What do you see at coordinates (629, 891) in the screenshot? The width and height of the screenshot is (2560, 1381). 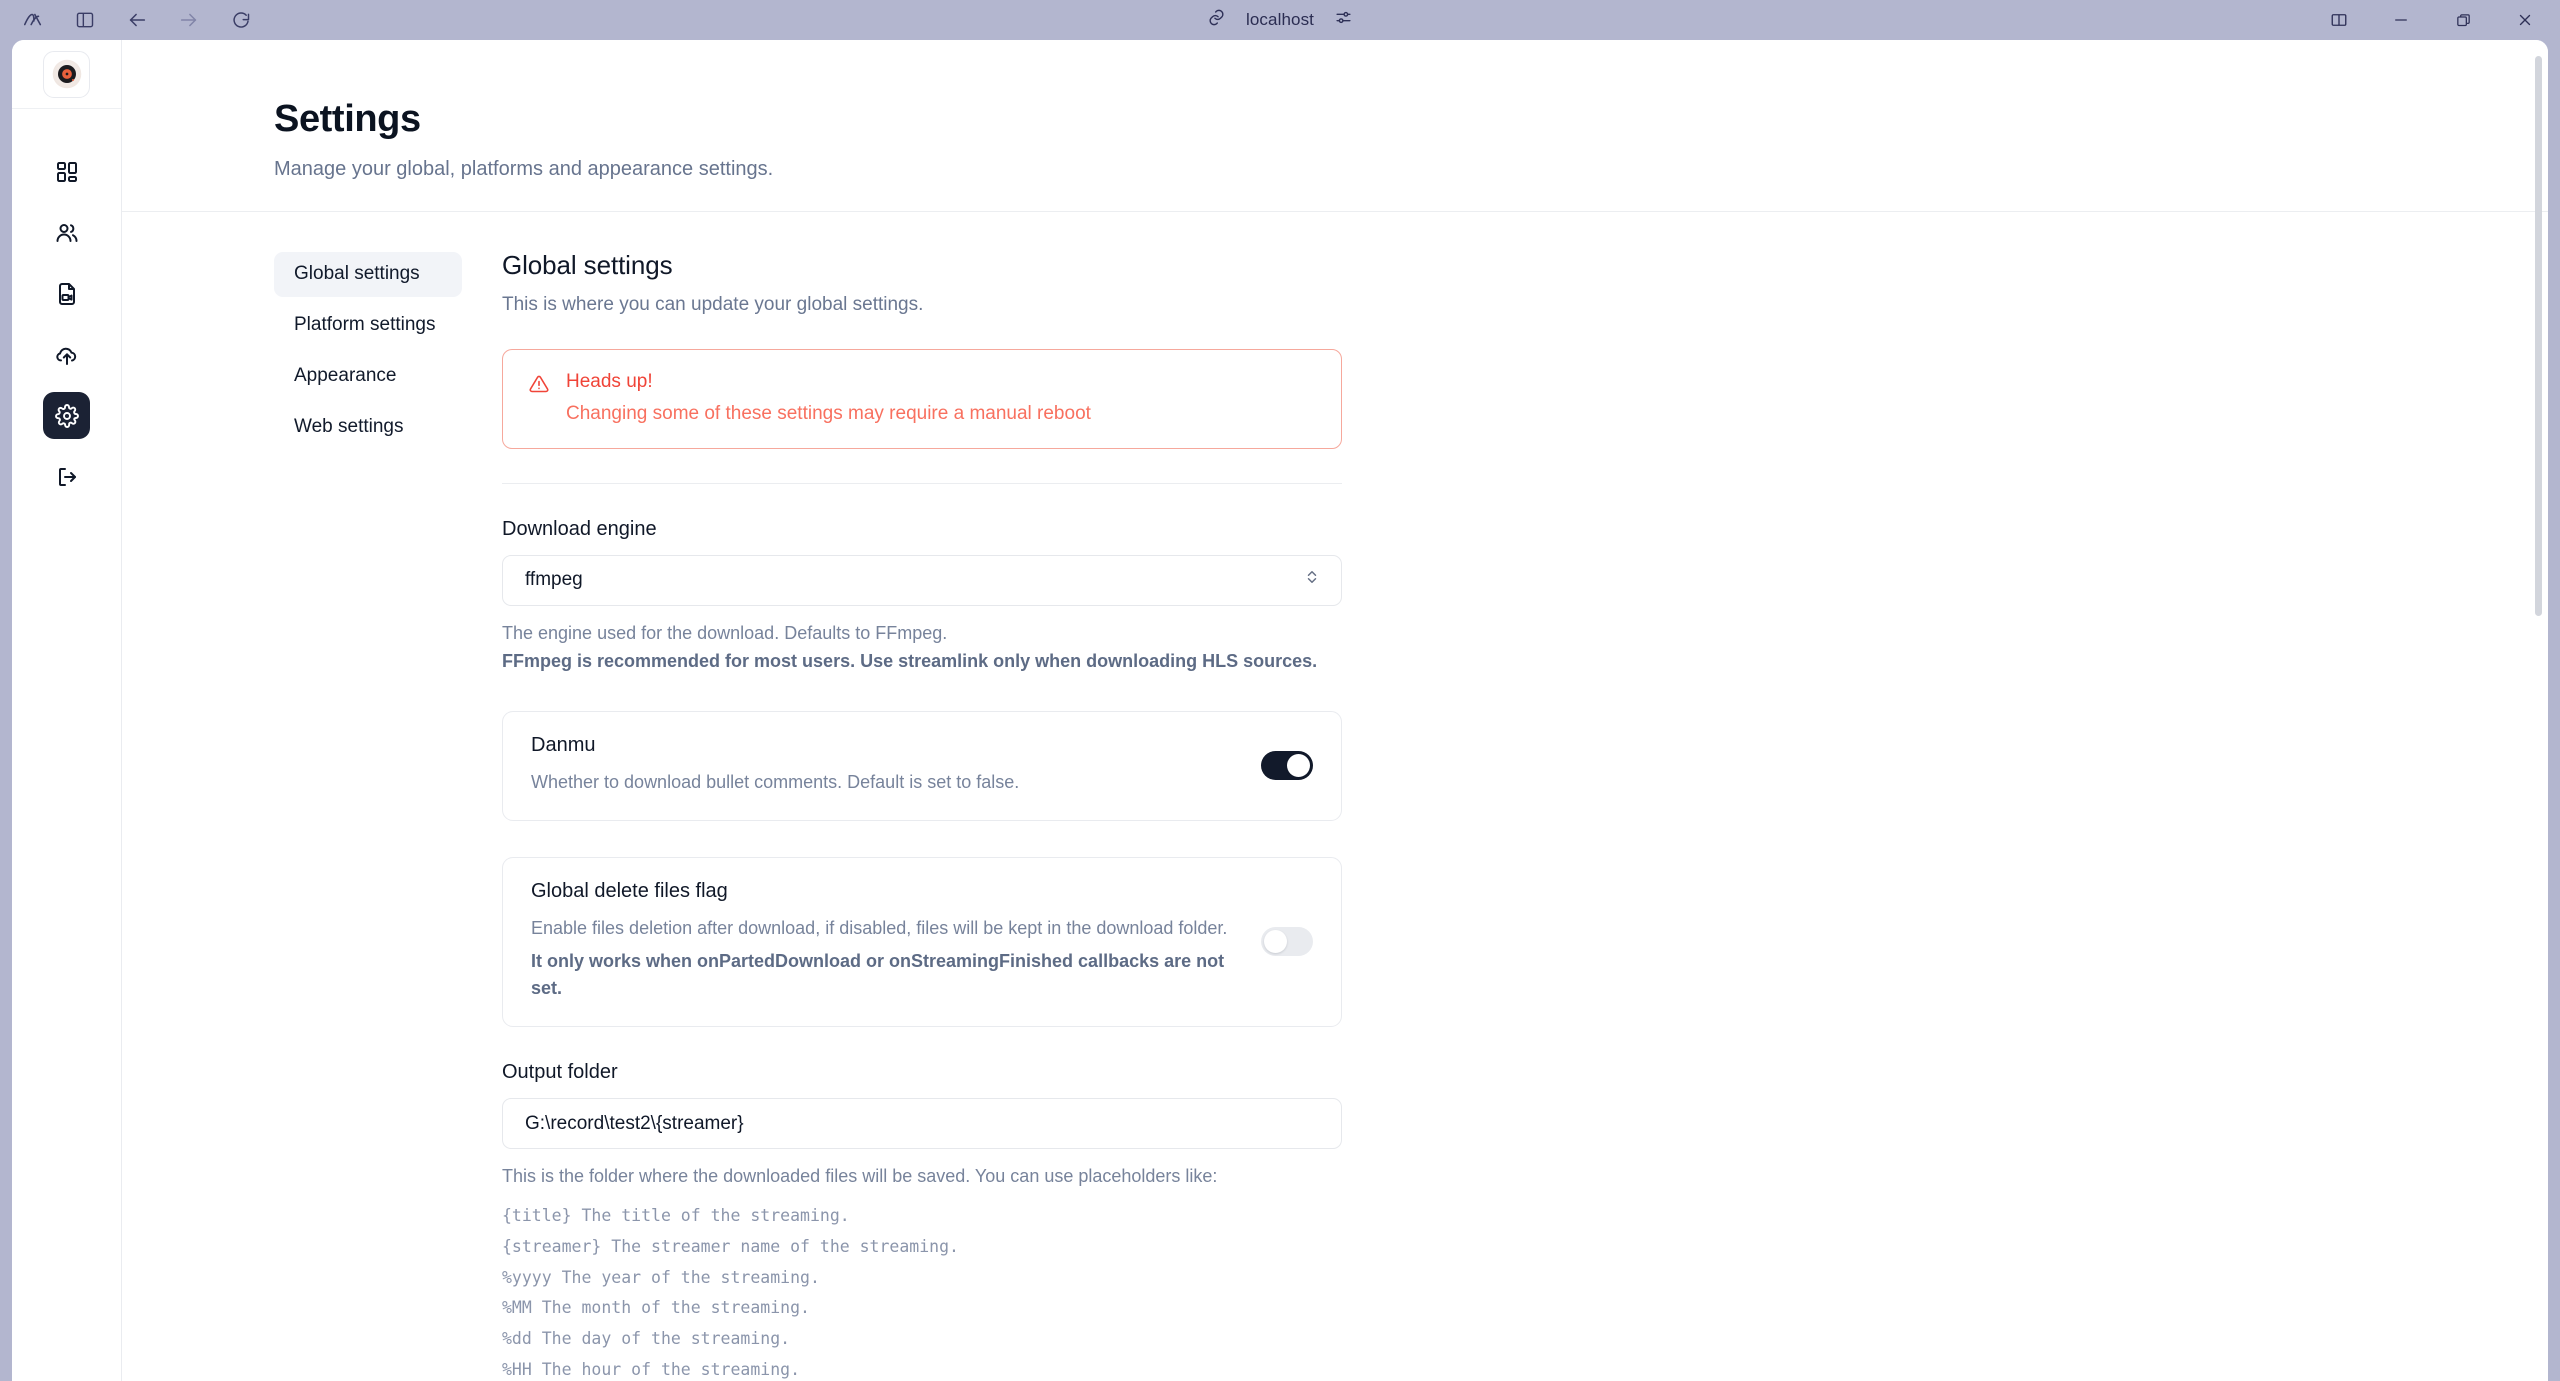 I see `delete-flag-title: Global delete files flag` at bounding box center [629, 891].